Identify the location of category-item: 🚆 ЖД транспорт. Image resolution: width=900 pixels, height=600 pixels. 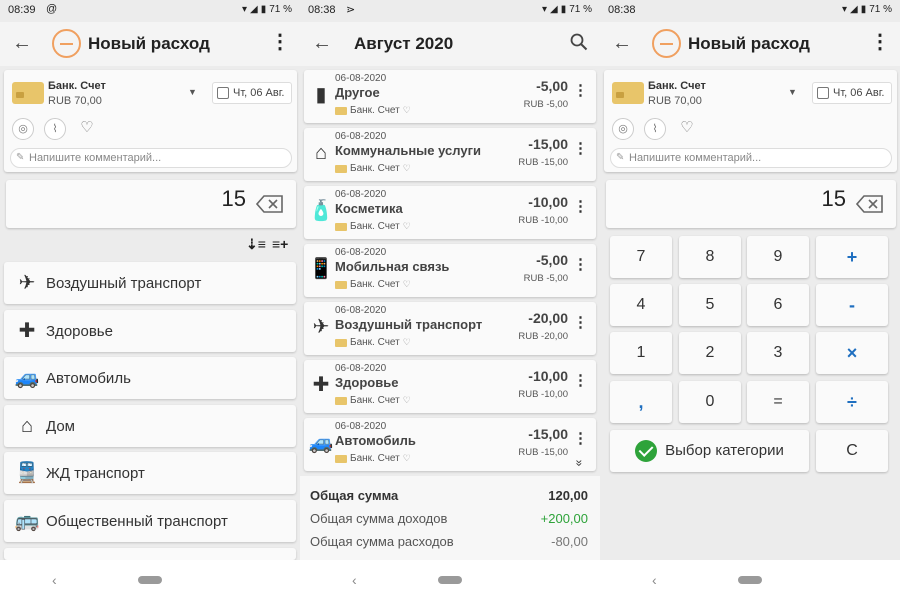
(150, 473).